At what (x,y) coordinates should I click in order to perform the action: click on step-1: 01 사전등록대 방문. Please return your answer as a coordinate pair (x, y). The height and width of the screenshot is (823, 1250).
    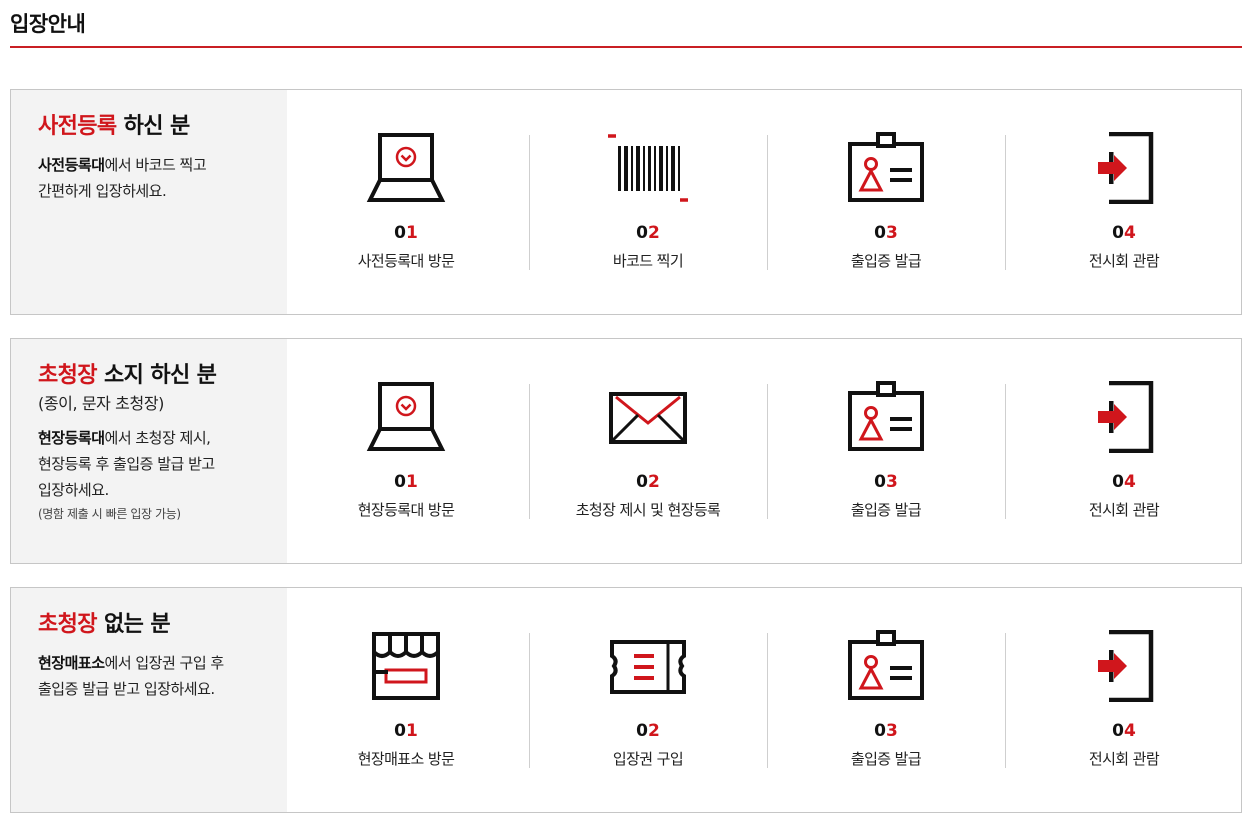
    Looking at the image, I should click on (406, 202).